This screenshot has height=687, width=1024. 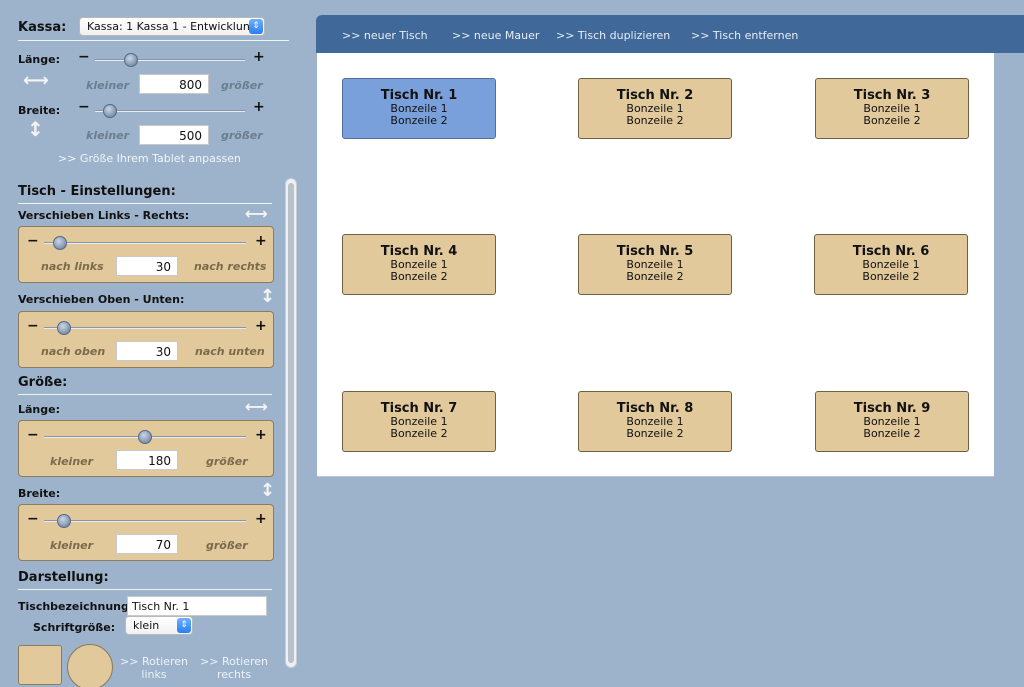 I want to click on ou-plus: +, so click(x=261, y=326).